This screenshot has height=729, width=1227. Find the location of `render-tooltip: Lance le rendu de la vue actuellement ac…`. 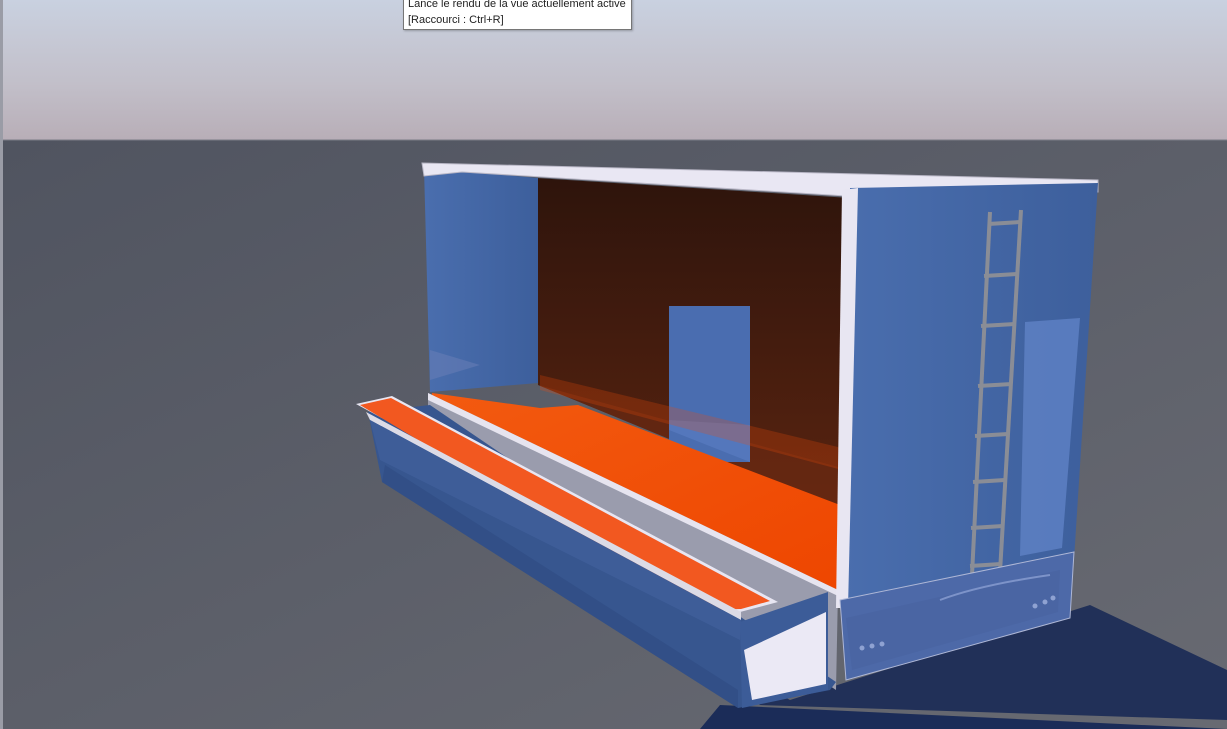

render-tooltip: Lance le rendu de la vue actuellement ac… is located at coordinates (517, 15).